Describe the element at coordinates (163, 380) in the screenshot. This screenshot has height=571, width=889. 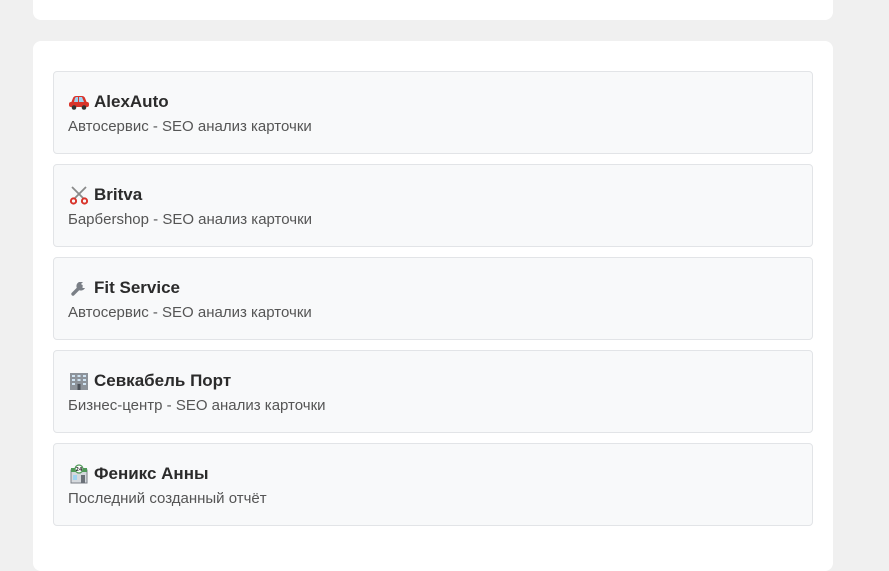
I see `report-title: Севкабель Порт` at that location.